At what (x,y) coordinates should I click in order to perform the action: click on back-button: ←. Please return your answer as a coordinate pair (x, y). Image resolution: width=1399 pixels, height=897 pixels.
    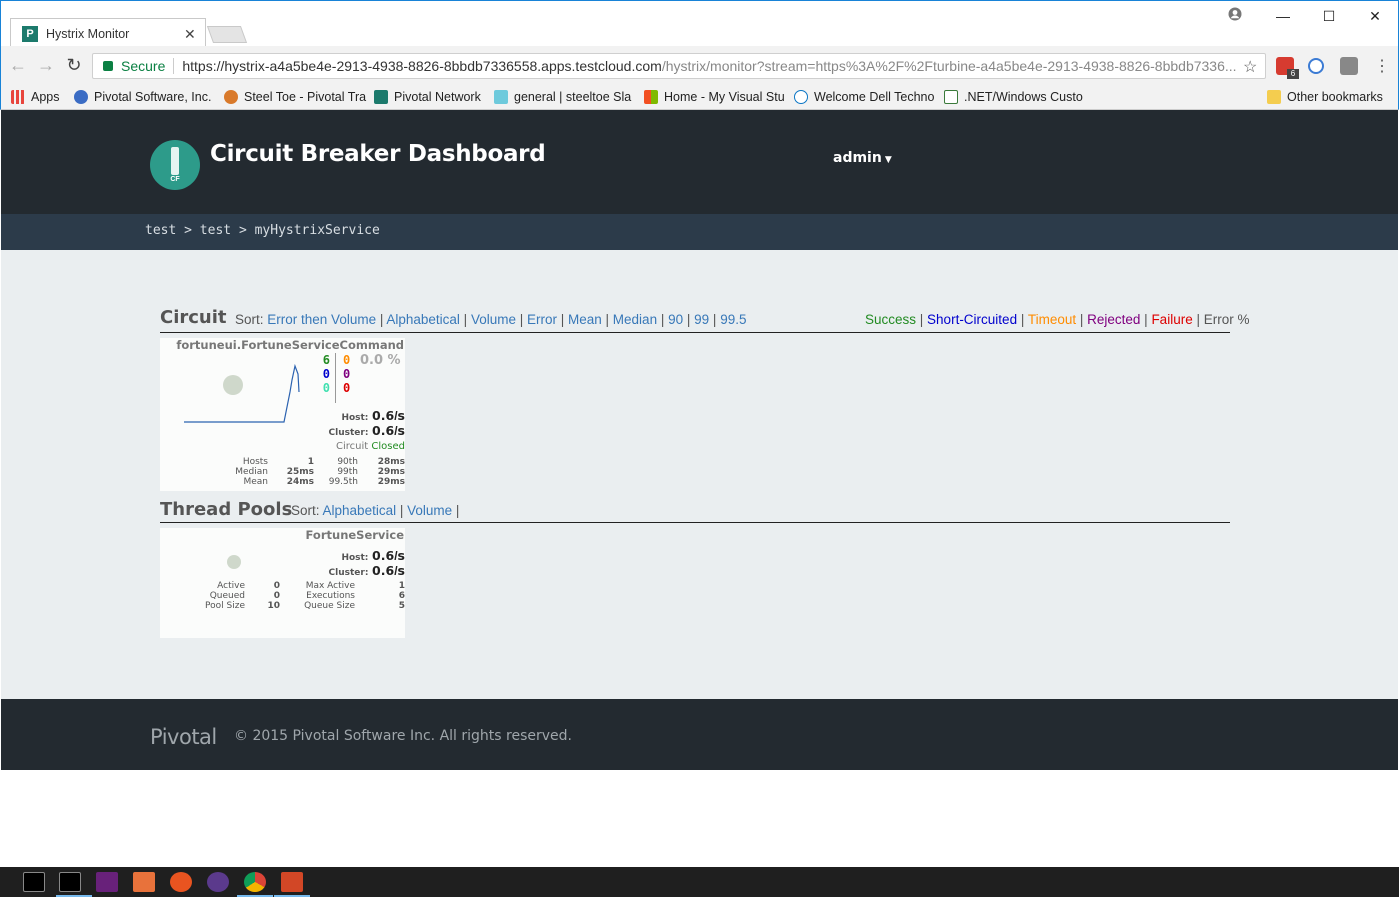
    Looking at the image, I should click on (18, 65).